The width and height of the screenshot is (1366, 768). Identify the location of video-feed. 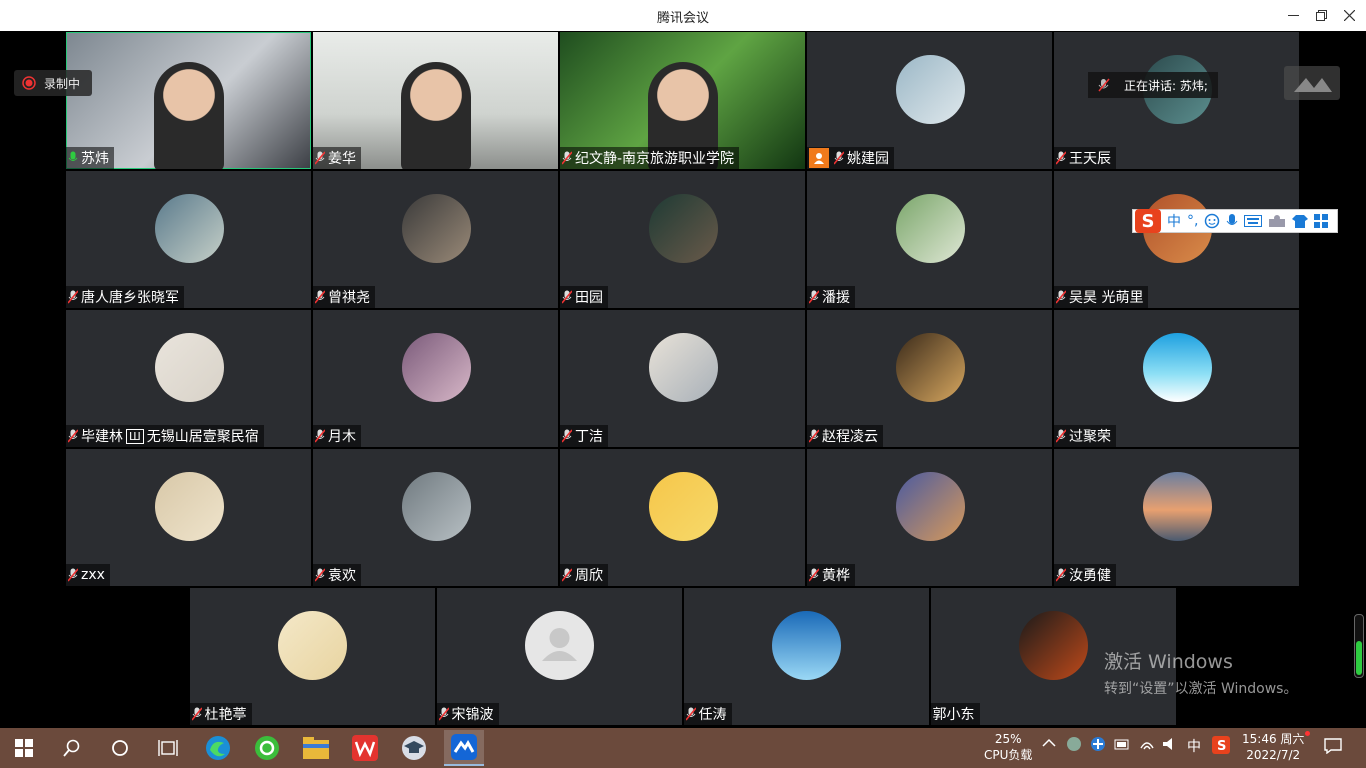
(435, 115).